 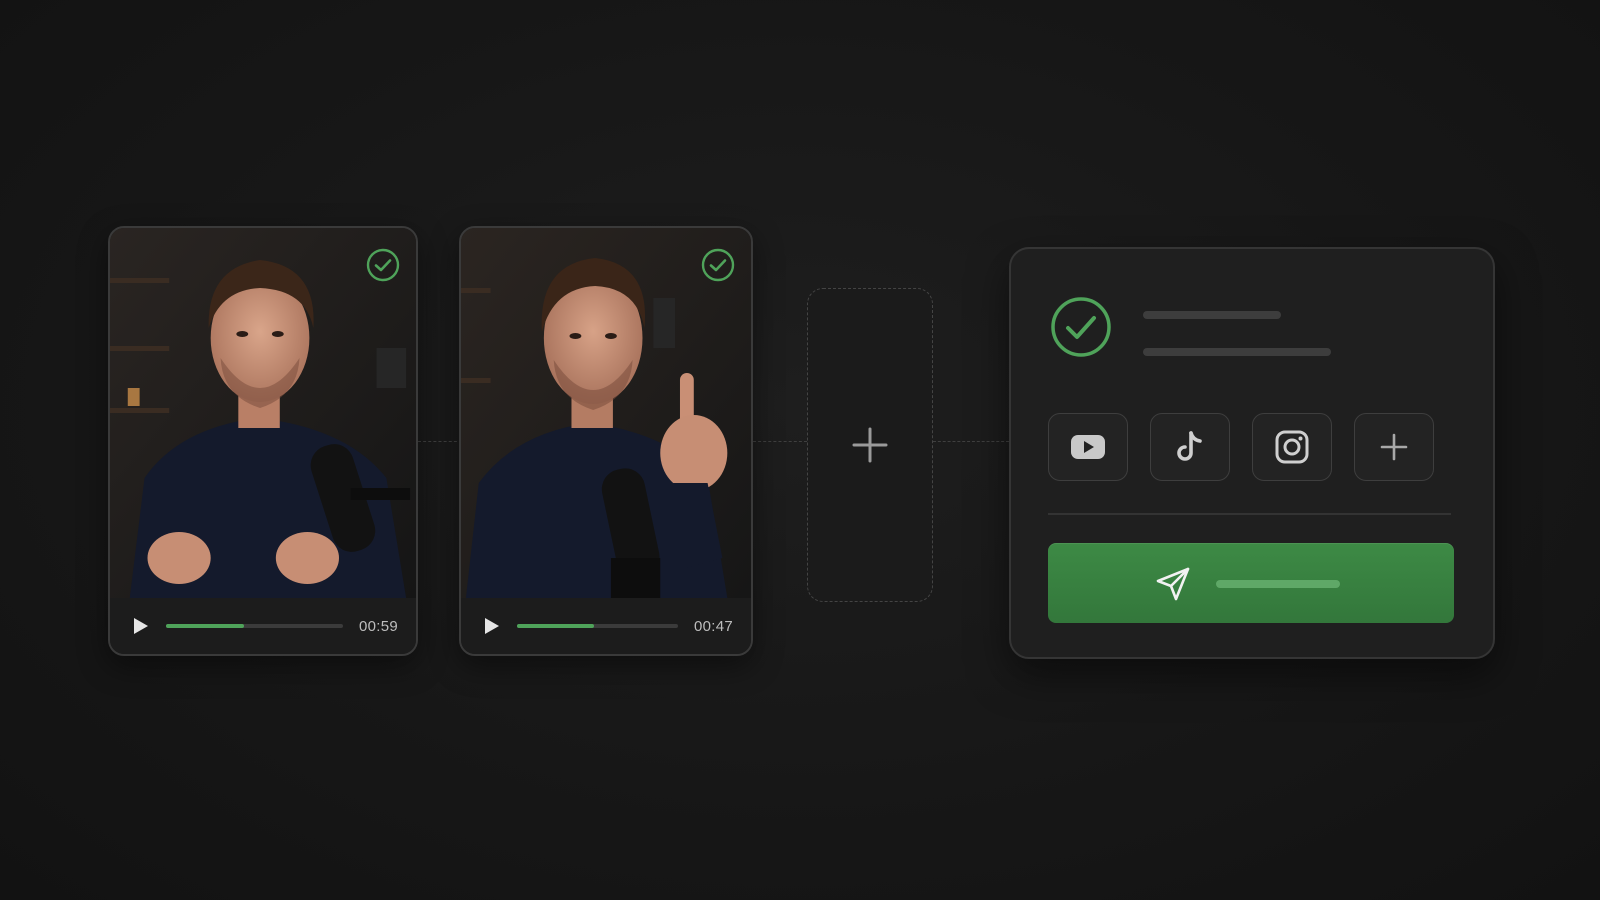 I want to click on publish-panel, so click(x=1252, y=453).